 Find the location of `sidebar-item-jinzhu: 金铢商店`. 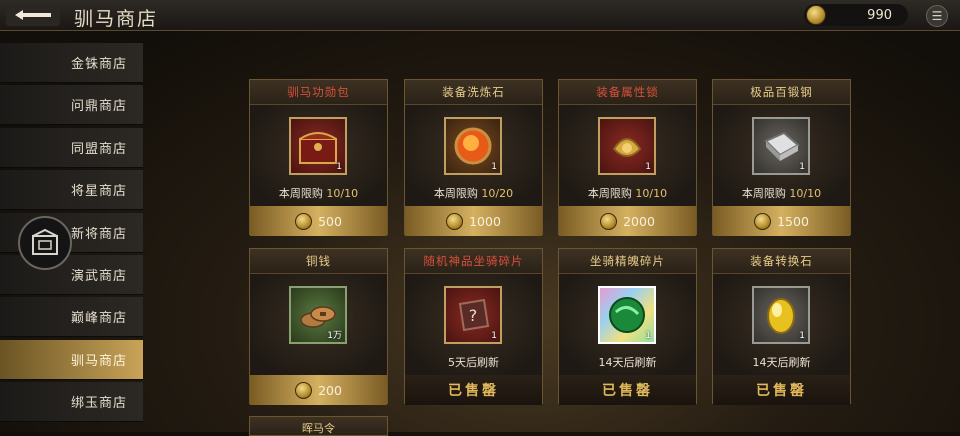

sidebar-item-jinzhu: 金铢商店 is located at coordinates (71, 63).